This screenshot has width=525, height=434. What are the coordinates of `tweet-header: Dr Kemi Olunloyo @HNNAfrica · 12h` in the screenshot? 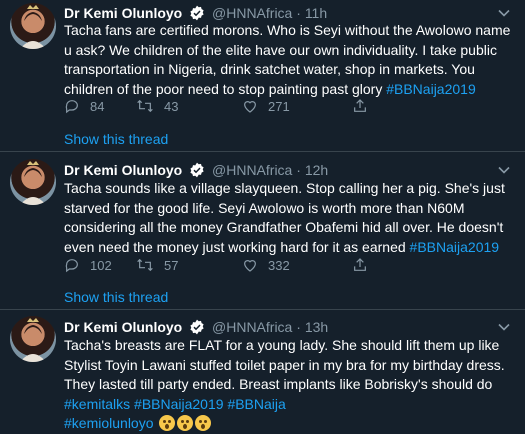 It's located at (196, 170).